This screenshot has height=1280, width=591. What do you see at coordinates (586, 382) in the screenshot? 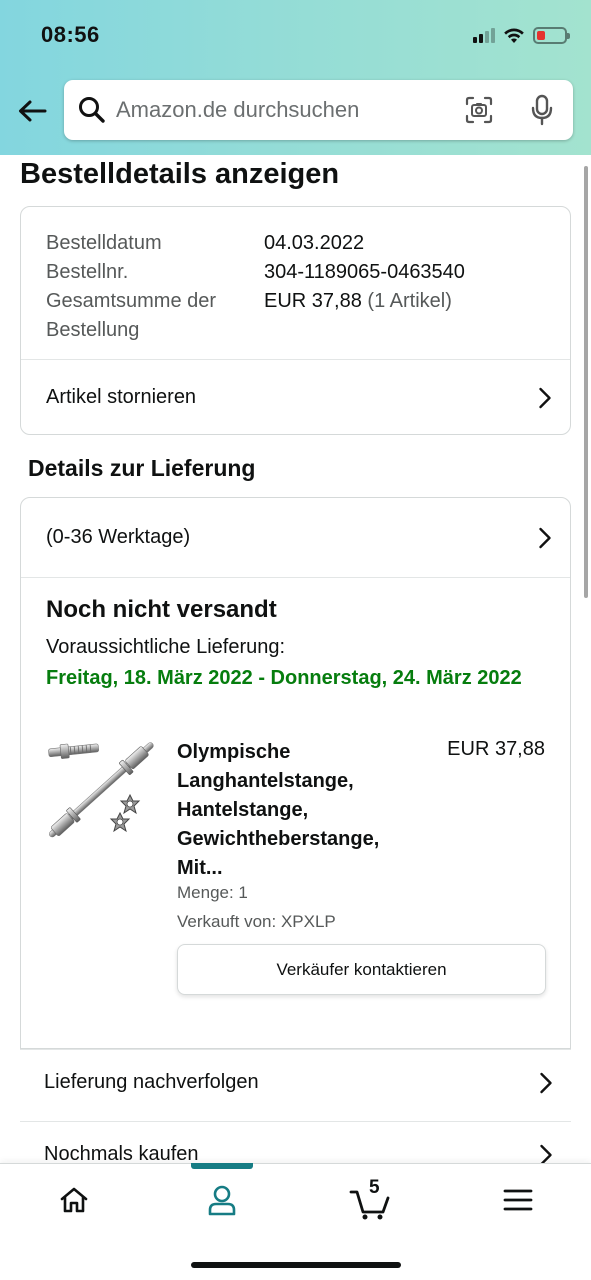
I see `scrollbar` at bounding box center [586, 382].